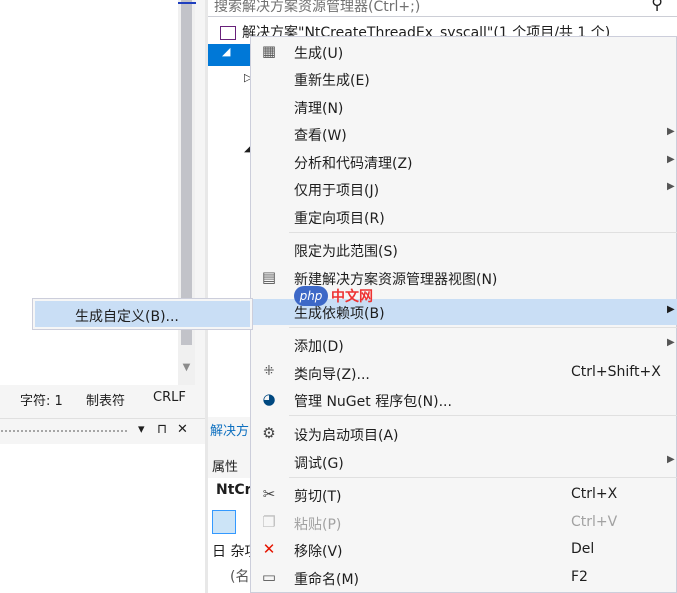 Image resolution: width=677 pixels, height=593 pixels. I want to click on search-box: 搜索解决方案资源管理器(Ctrl+;) ⚲, so click(442, 8).